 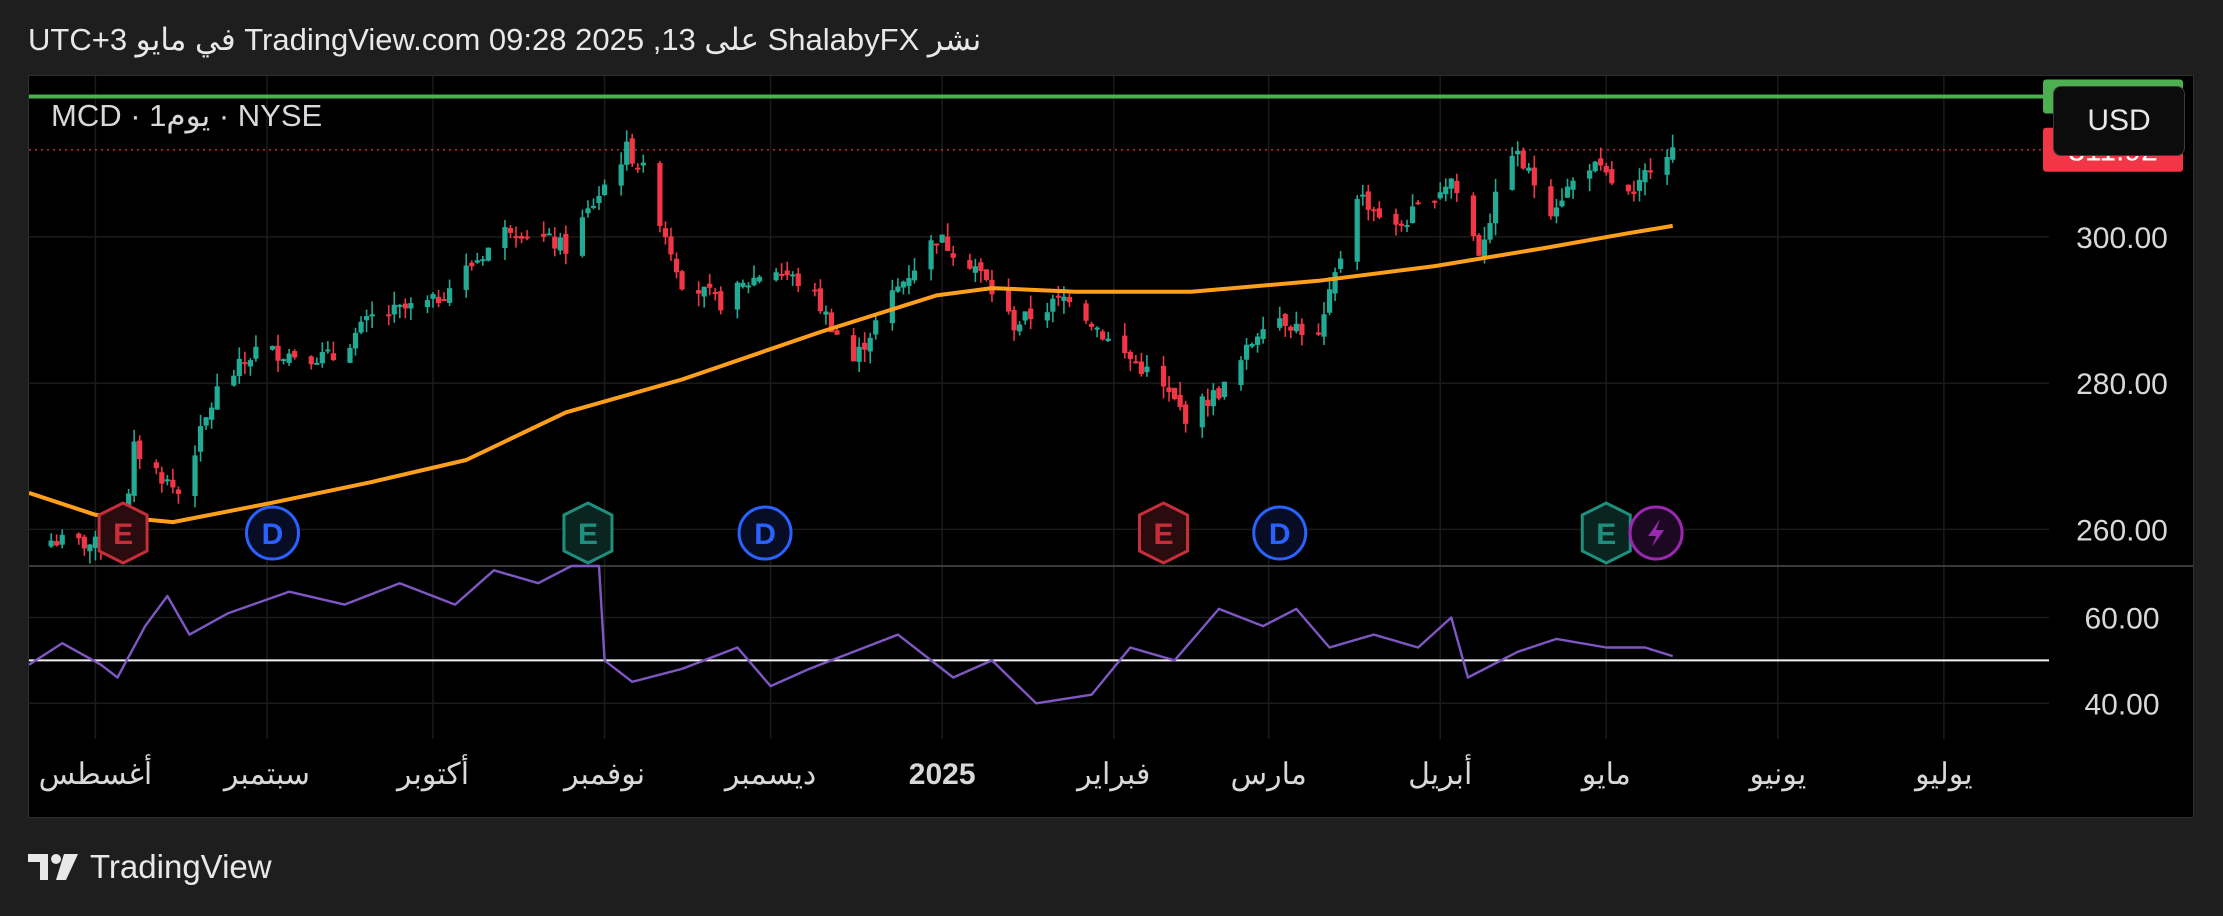 I want to click on symbol-title: MCD · 1يوم · NYSE, so click(x=187, y=115).